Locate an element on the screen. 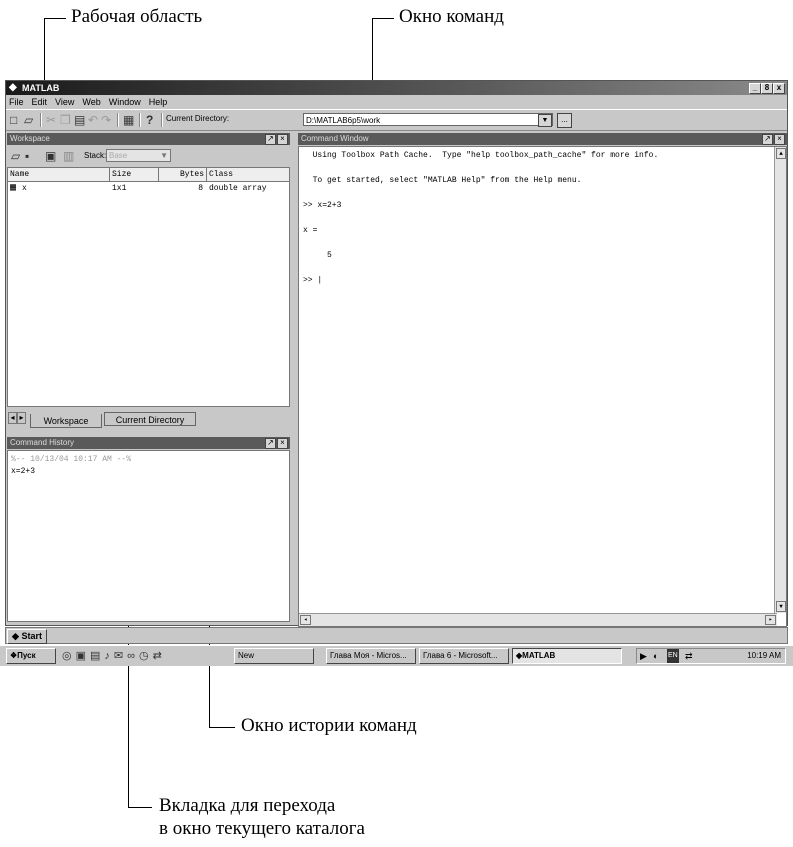 The image size is (793, 847). paste-icon: ▤ is located at coordinates (79, 120).